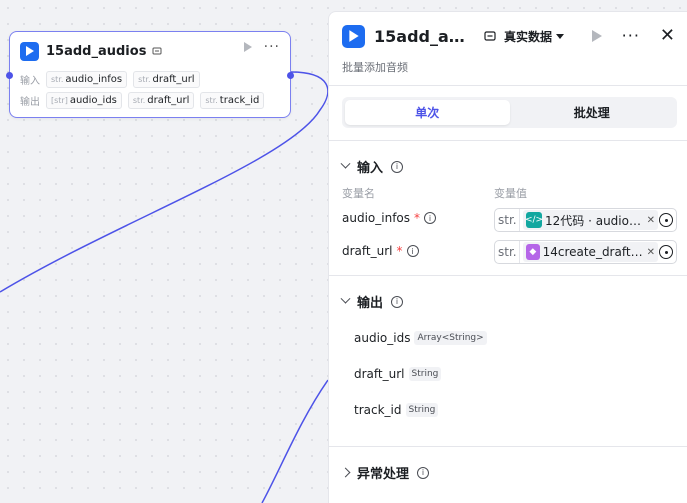 The width and height of the screenshot is (687, 503). Describe the element at coordinates (590, 220) in the screenshot. I see `variable-reference-chip: </> 12代码 · audioD… ✕` at that location.